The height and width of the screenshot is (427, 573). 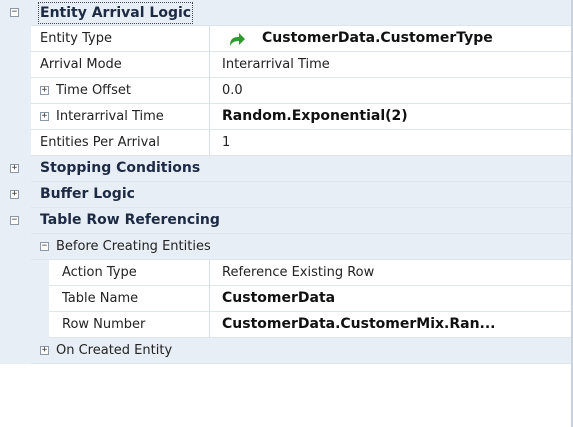 I want to click on property-name: Table Name, so click(x=100, y=298).